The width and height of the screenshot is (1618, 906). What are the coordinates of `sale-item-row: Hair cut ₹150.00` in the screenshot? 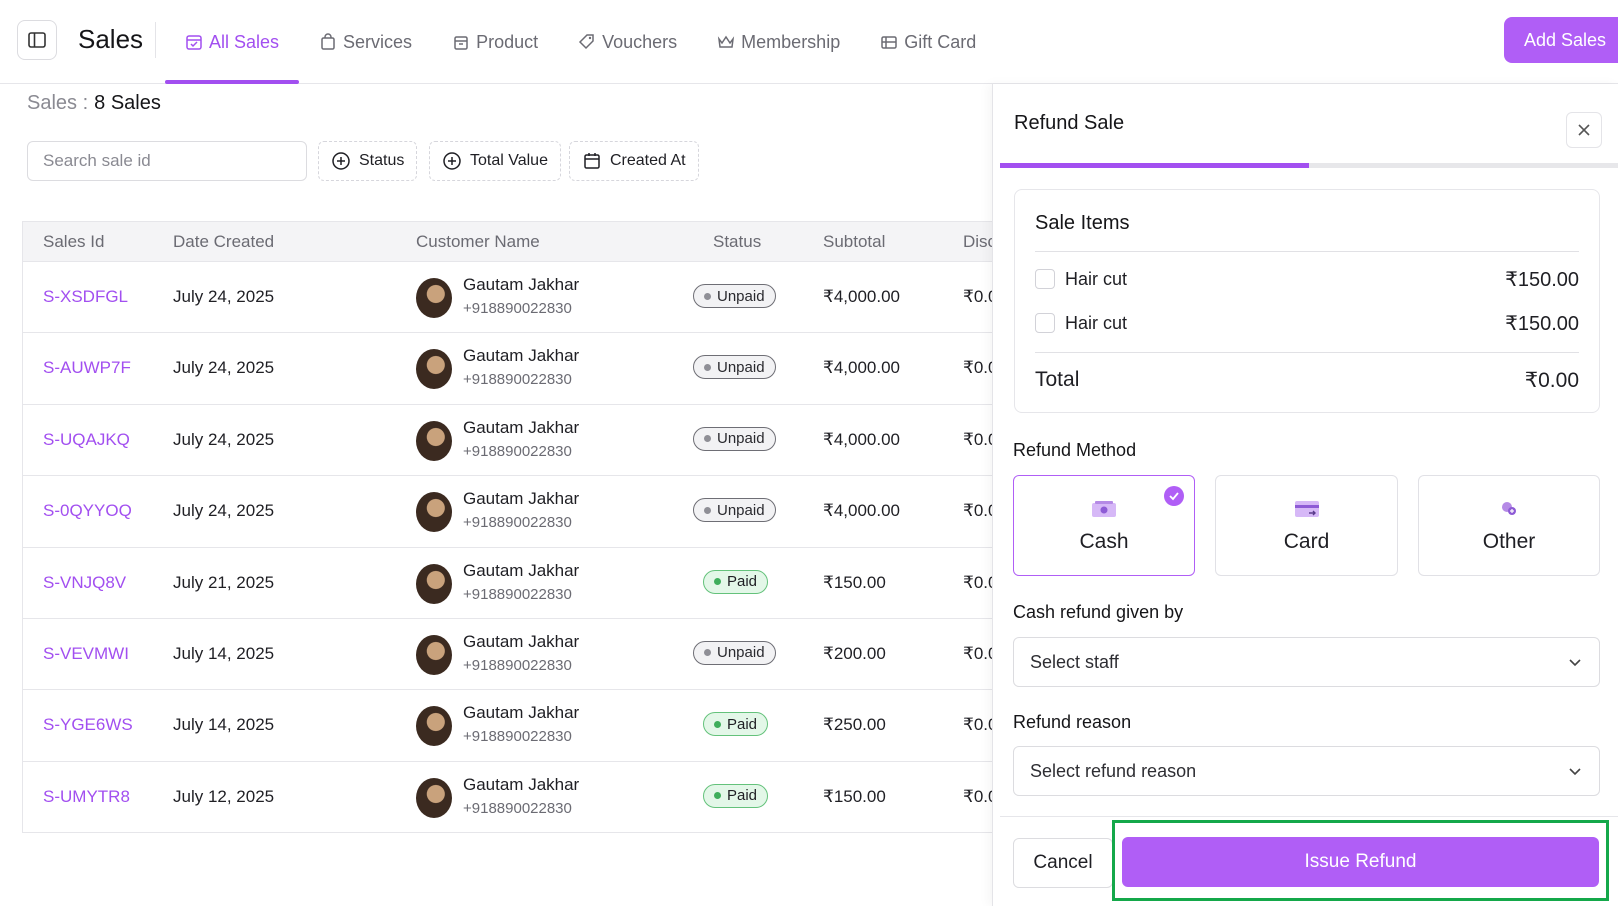 It's located at (1307, 323).